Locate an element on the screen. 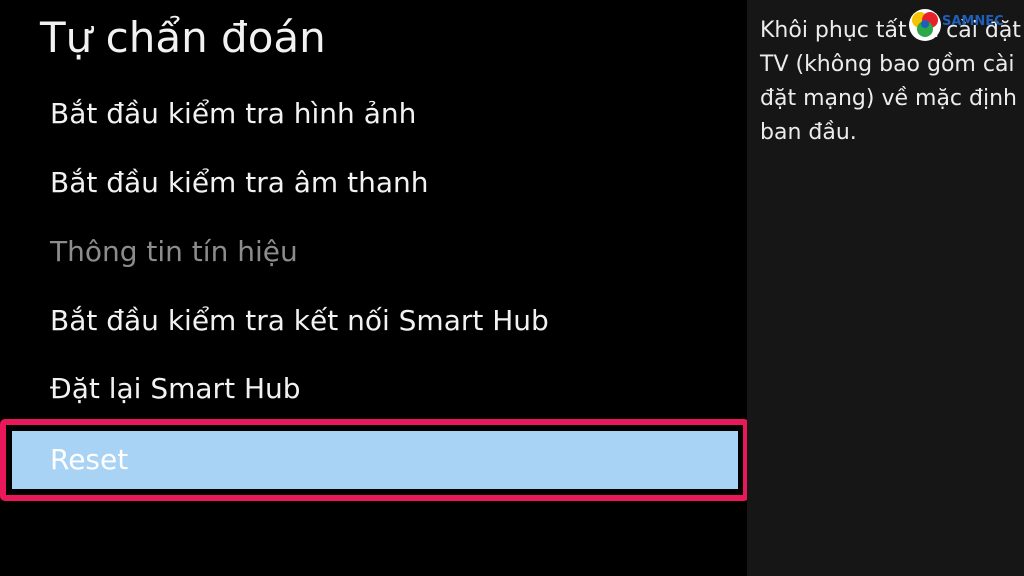 Image resolution: width=1024 pixels, height=576 pixels. menu-item-smart-hub-connection-test: Bắt đầu kiểm tra kết nối Smart Hub is located at coordinates (299, 321).